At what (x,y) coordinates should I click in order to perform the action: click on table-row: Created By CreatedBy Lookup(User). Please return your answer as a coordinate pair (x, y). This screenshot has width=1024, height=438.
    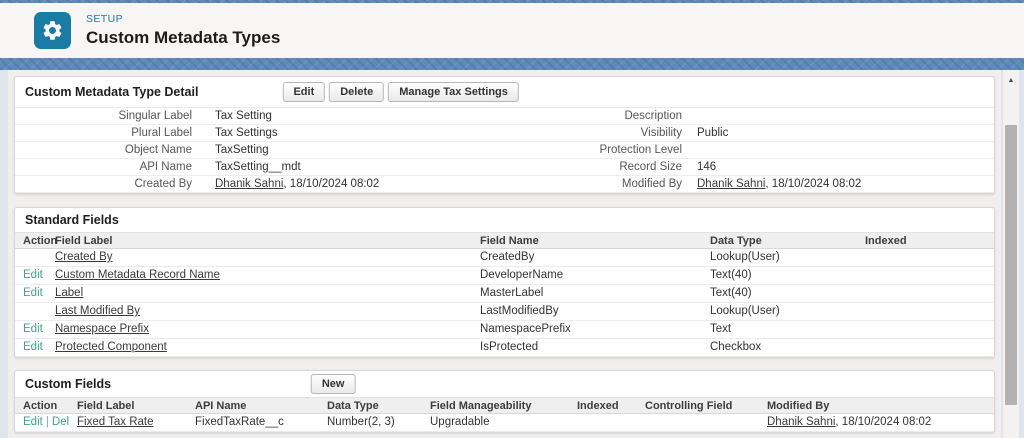
    Looking at the image, I should click on (504, 258).